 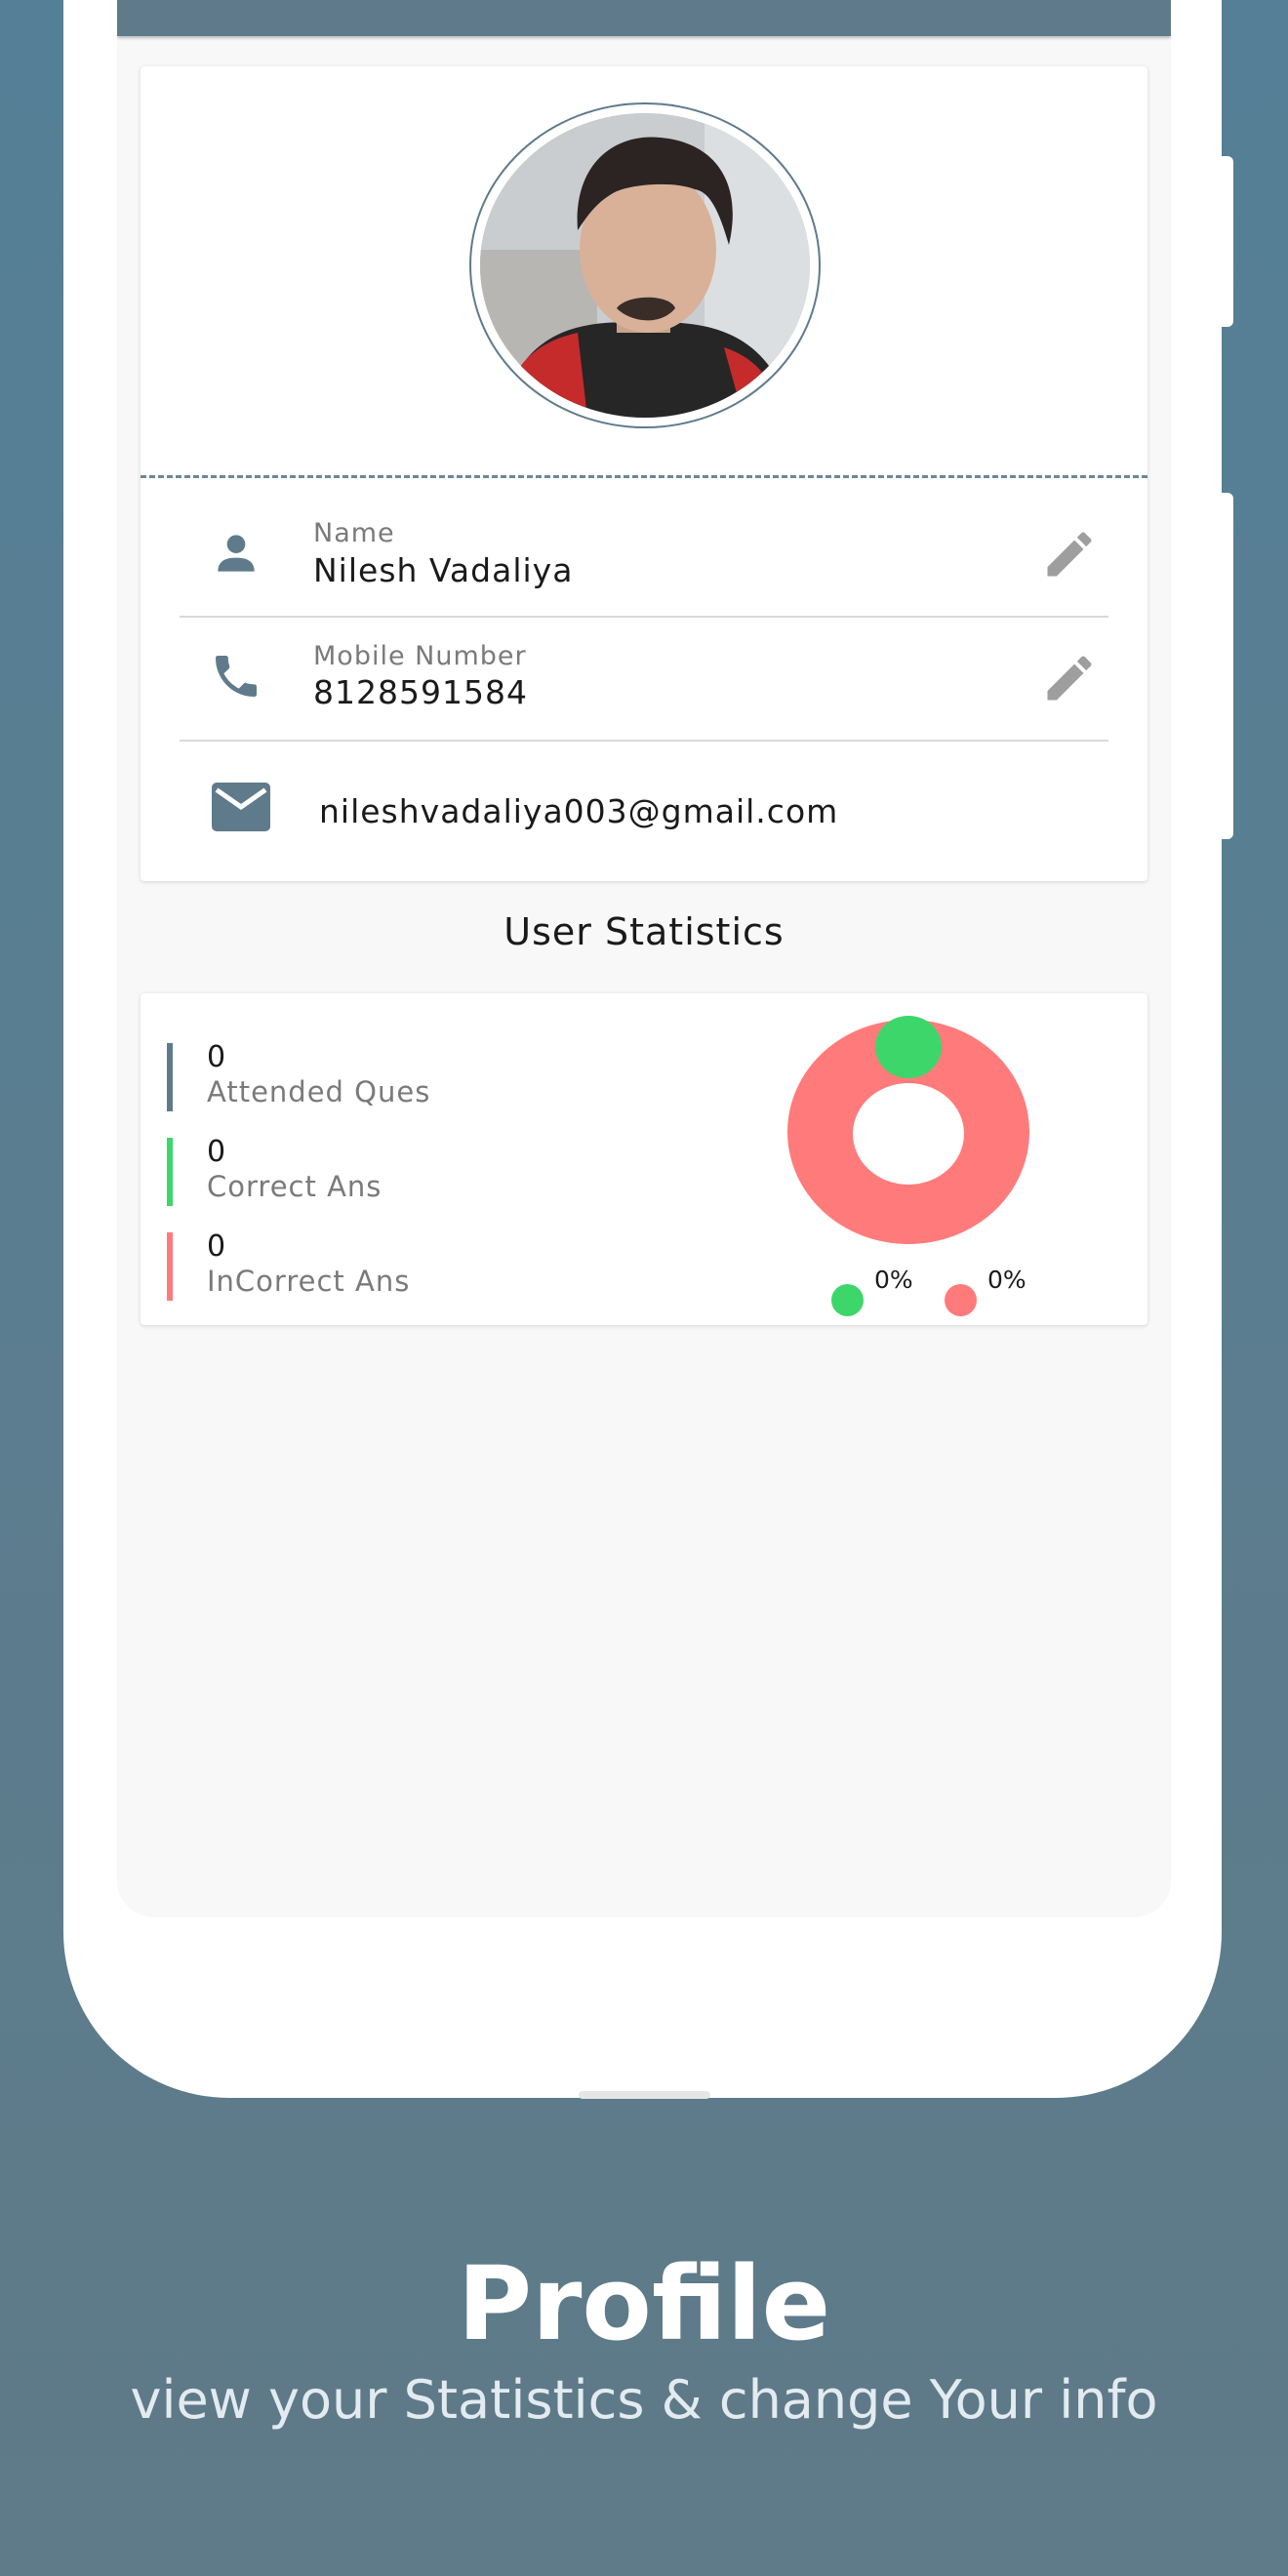 What do you see at coordinates (847, 1300) in the screenshot?
I see `legend-correct-dot` at bounding box center [847, 1300].